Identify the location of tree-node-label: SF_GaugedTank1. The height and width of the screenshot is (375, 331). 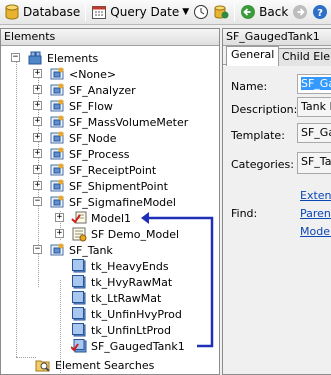
(138, 346).